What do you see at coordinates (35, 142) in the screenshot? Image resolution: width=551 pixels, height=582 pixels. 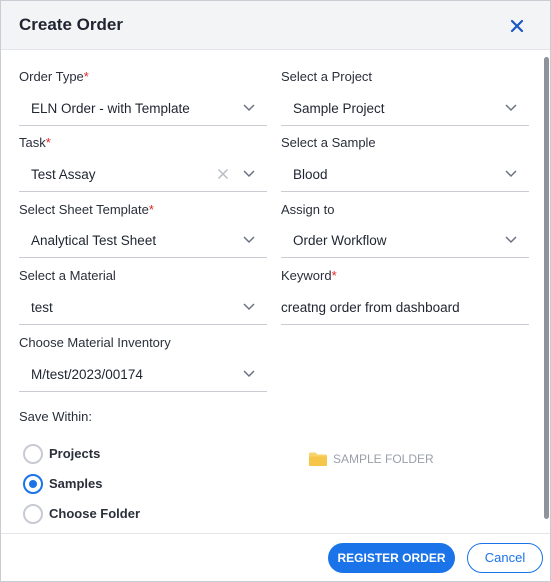 I see `task-label: Task*` at bounding box center [35, 142].